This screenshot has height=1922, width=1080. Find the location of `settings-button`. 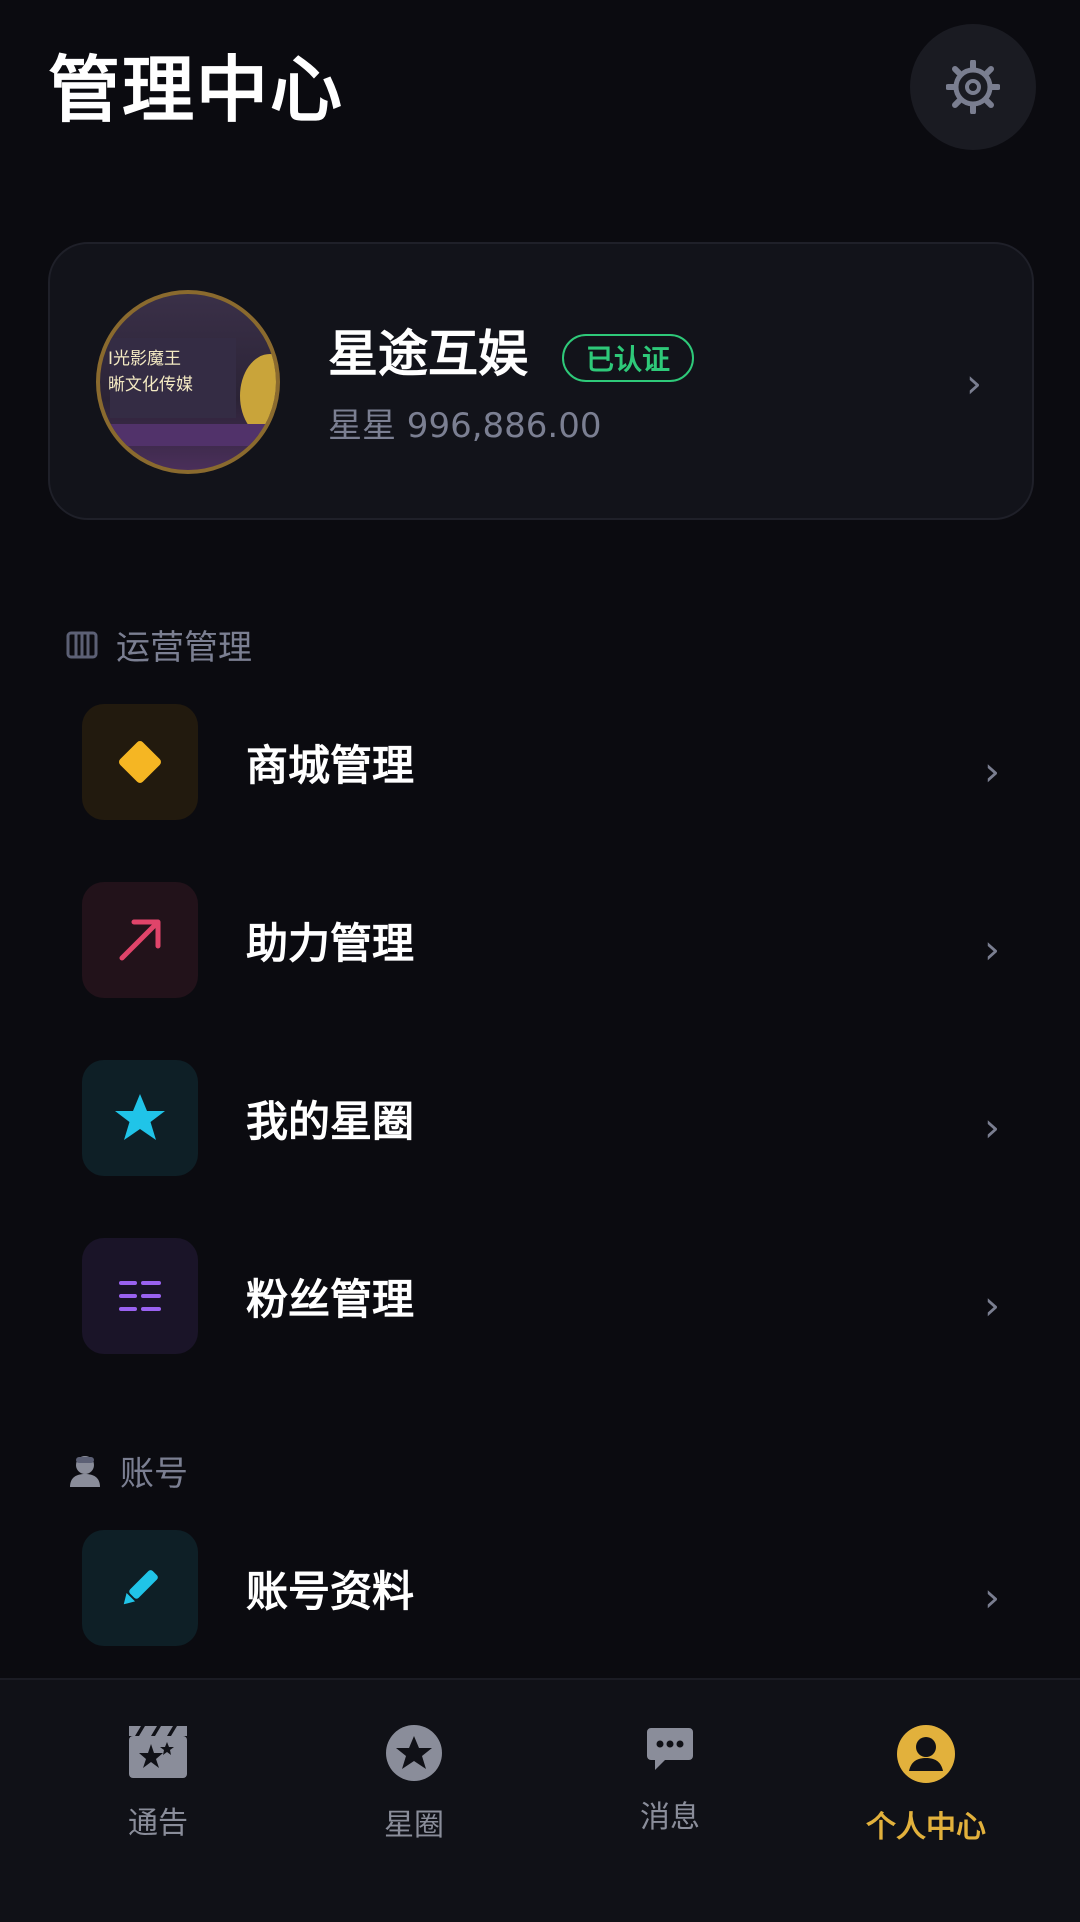

settings-button is located at coordinates (973, 87).